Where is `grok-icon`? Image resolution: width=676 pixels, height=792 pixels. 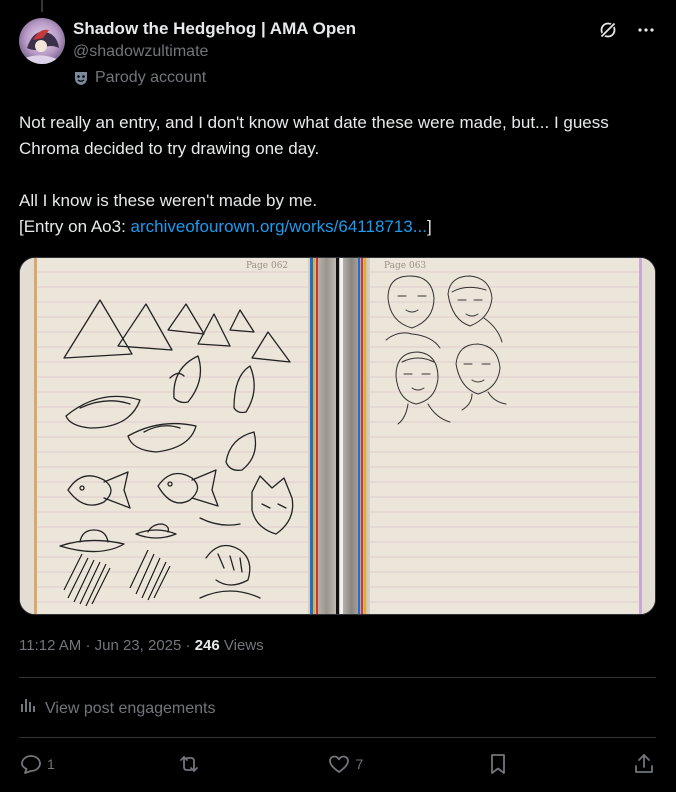
grok-icon is located at coordinates (608, 30).